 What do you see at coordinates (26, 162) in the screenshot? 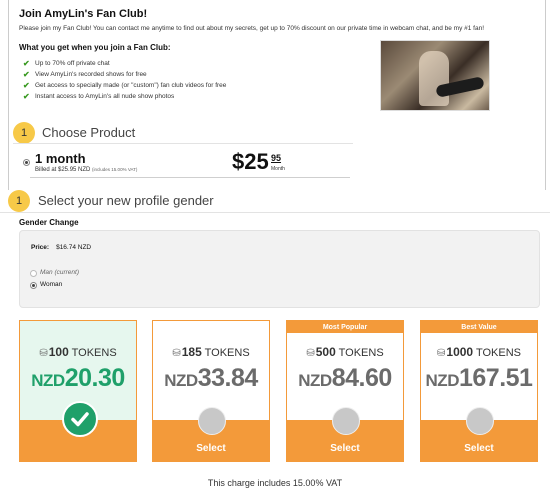
I see `month-option-radio` at bounding box center [26, 162].